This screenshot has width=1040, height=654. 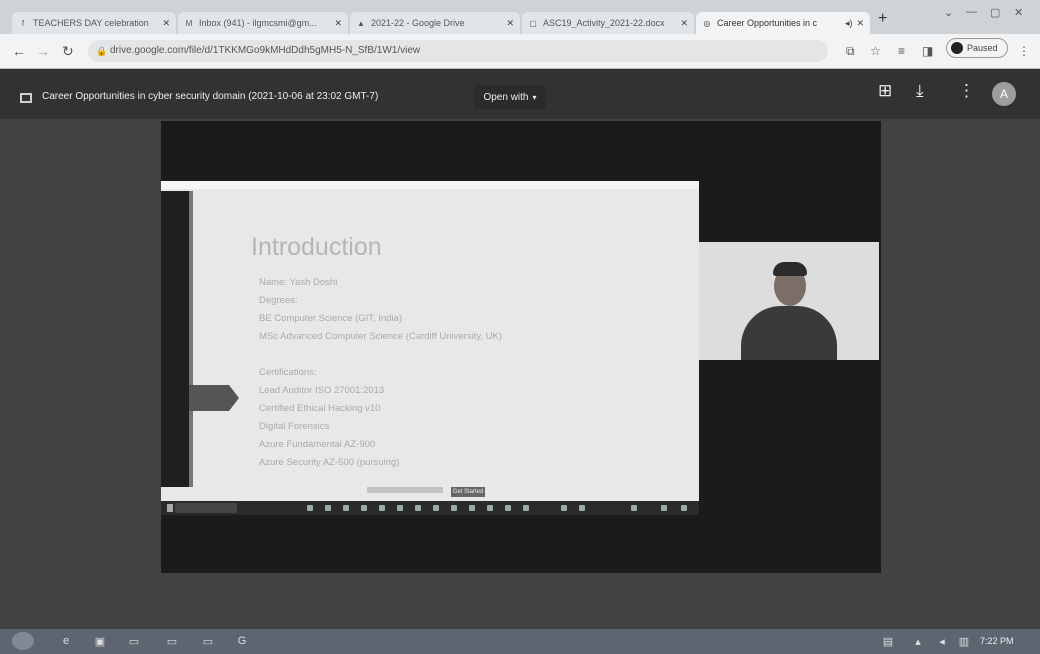 I want to click on open-with-button: Open with ▾, so click(x=510, y=97).